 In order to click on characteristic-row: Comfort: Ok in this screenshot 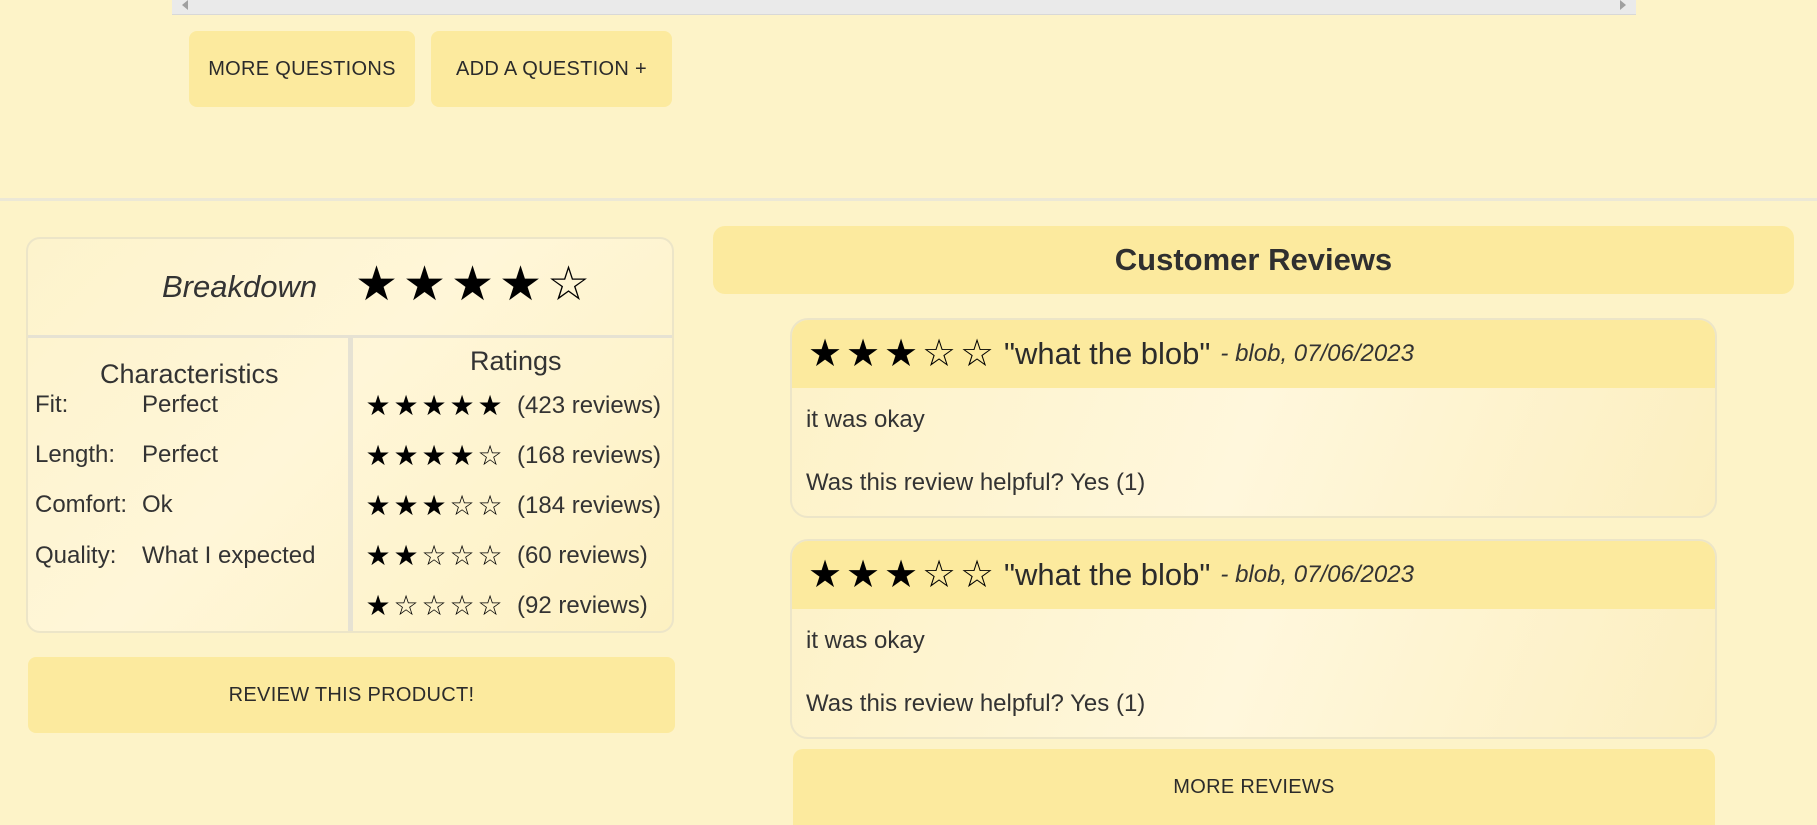, I will do `click(104, 505)`.